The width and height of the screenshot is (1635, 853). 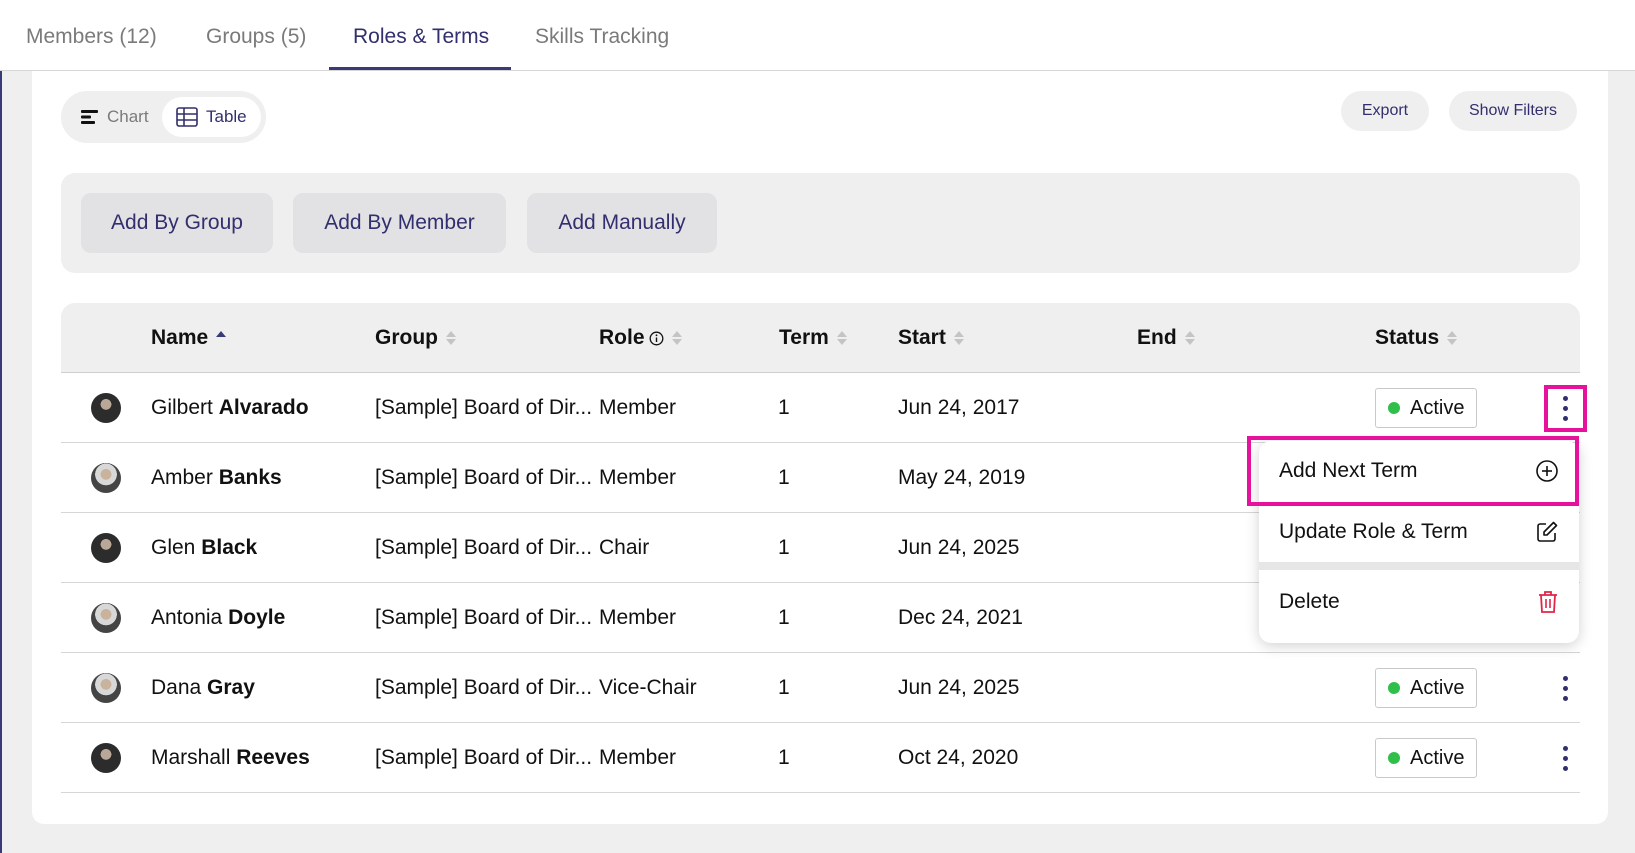 I want to click on table-icon, so click(x=187, y=117).